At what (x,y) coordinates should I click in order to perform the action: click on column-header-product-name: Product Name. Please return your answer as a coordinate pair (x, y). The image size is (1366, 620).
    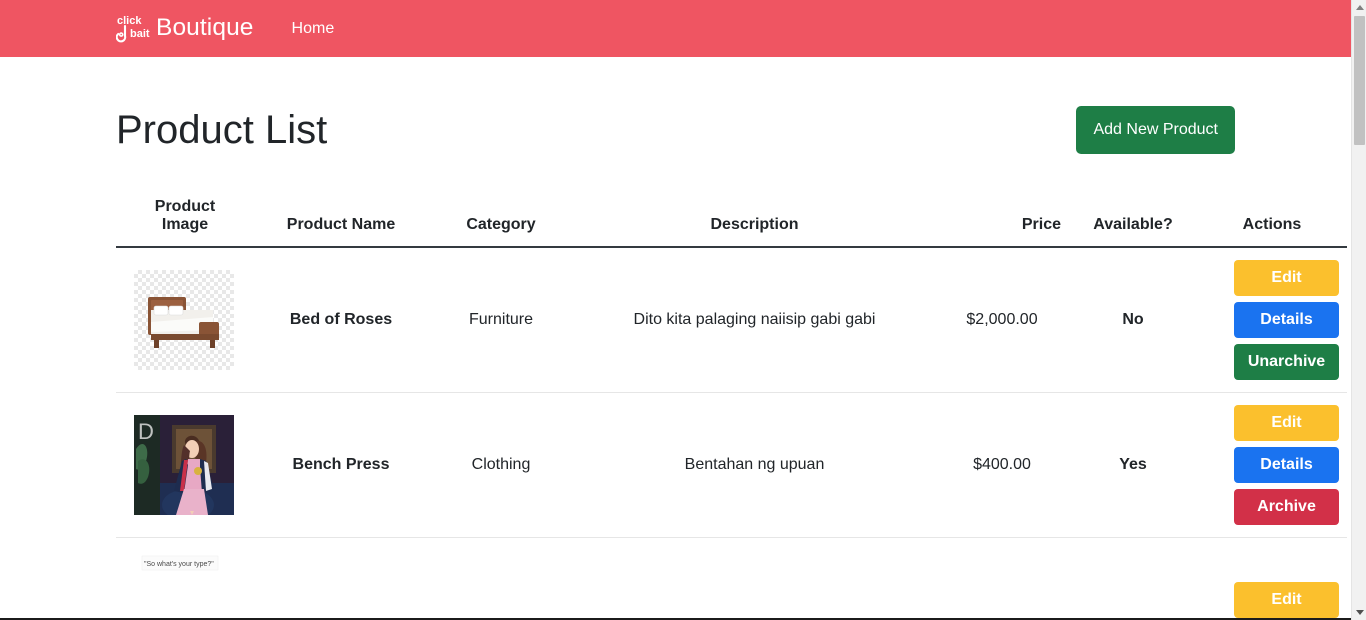
    Looking at the image, I should click on (341, 217).